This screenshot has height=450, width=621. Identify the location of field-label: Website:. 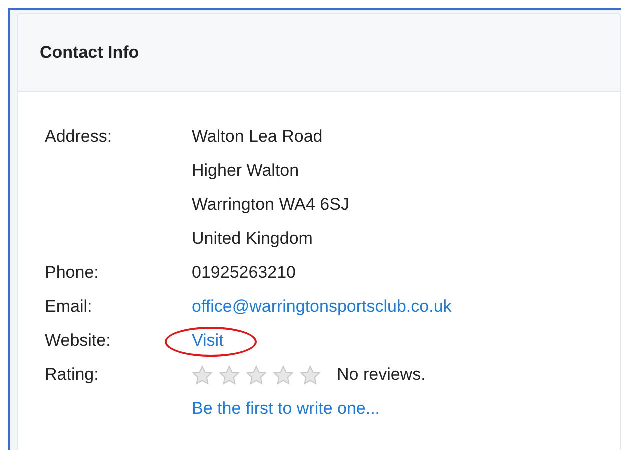
(78, 341).